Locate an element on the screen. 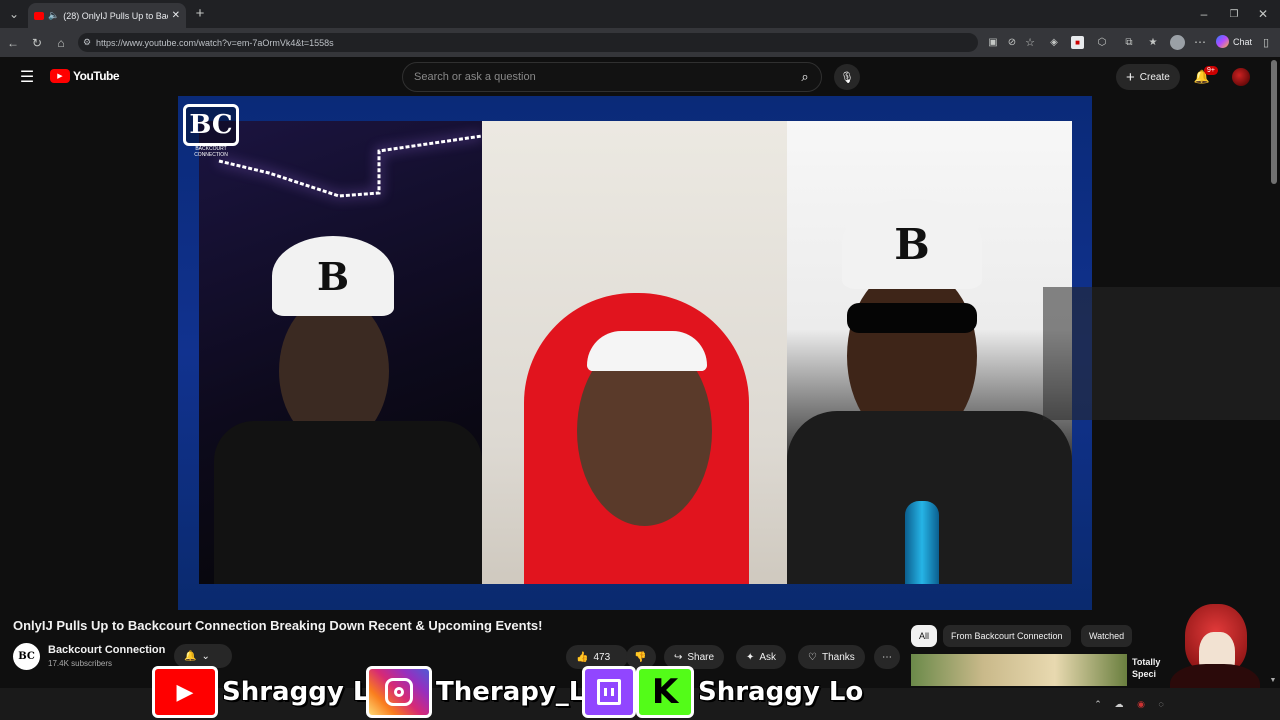  youtube-favicon-icon is located at coordinates (39, 15).